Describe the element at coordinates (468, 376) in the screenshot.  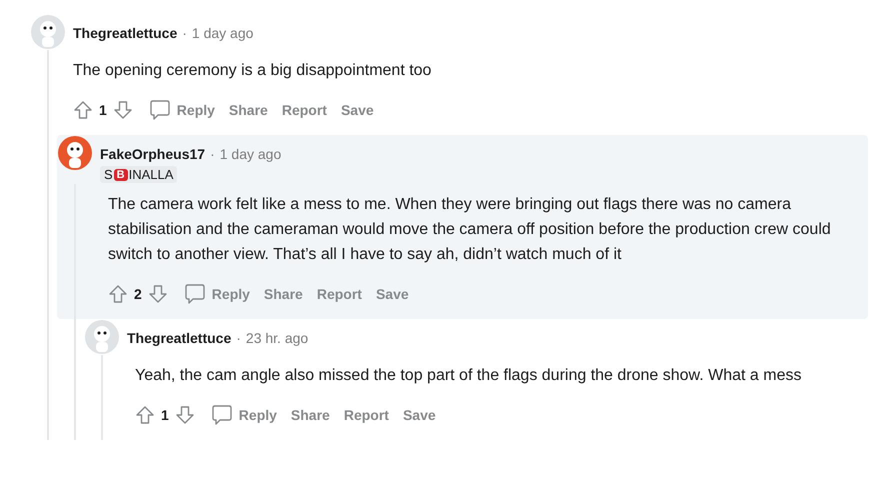
I see `comment-text: Yeah, the cam angle also missed the top part of the flags during the drone show. What a mess` at that location.